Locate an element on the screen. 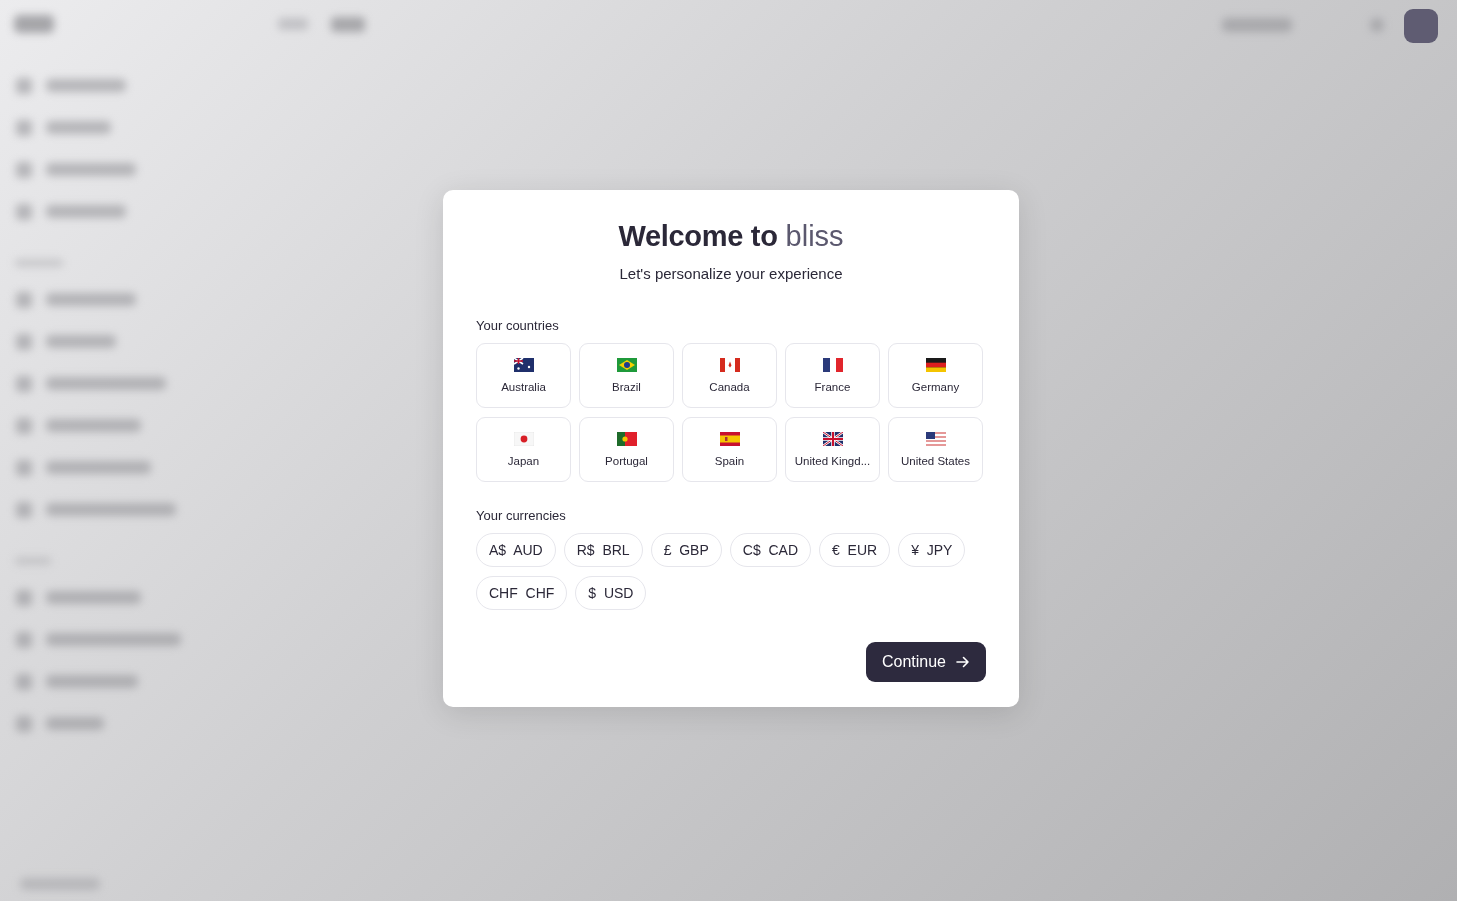 The height and width of the screenshot is (901, 1457). country-option: Canada is located at coordinates (729, 375).